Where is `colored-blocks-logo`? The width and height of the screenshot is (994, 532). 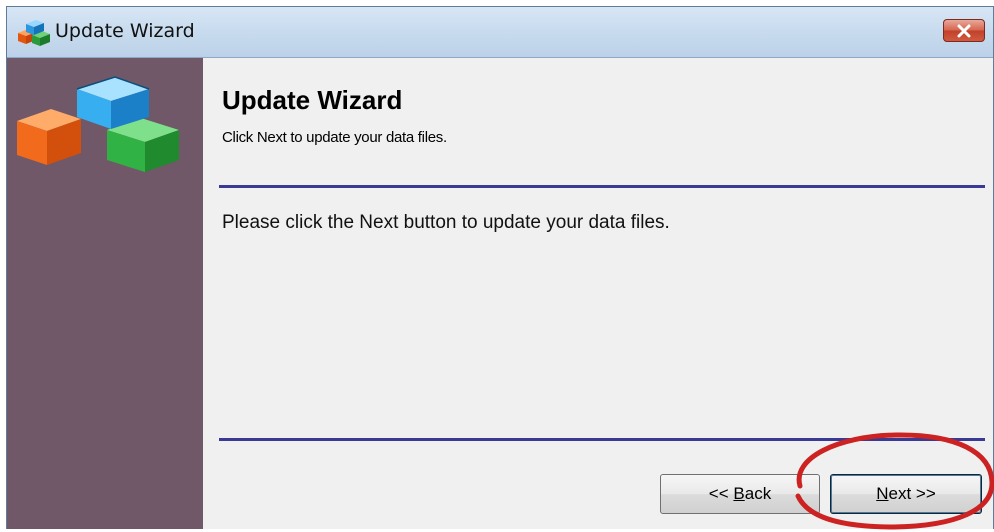
colored-blocks-logo is located at coordinates (98, 124).